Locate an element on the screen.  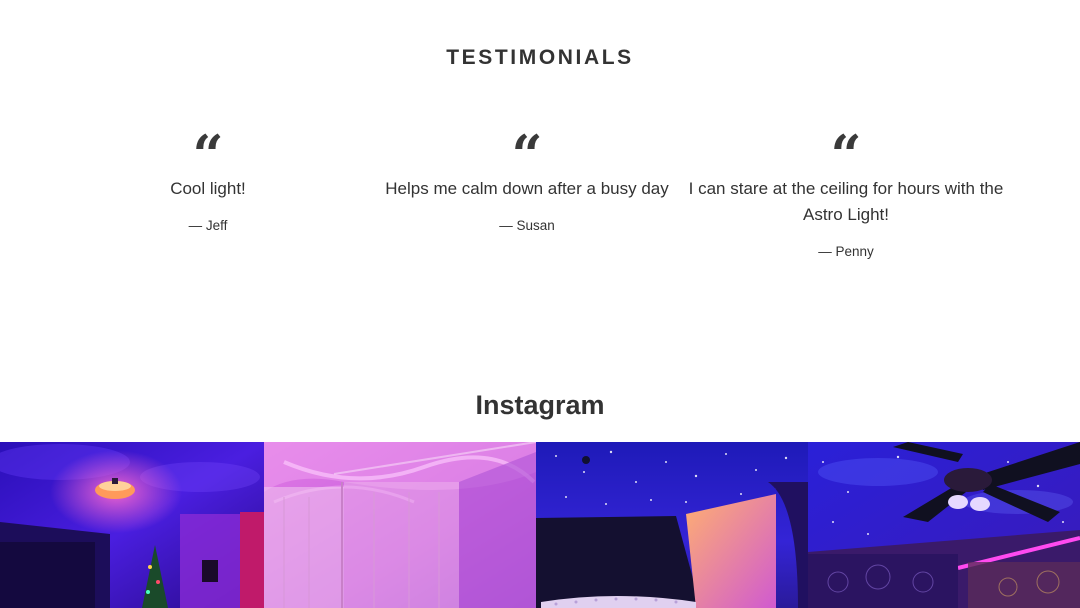
instagram-heading: Instagram is located at coordinates (540, 405).